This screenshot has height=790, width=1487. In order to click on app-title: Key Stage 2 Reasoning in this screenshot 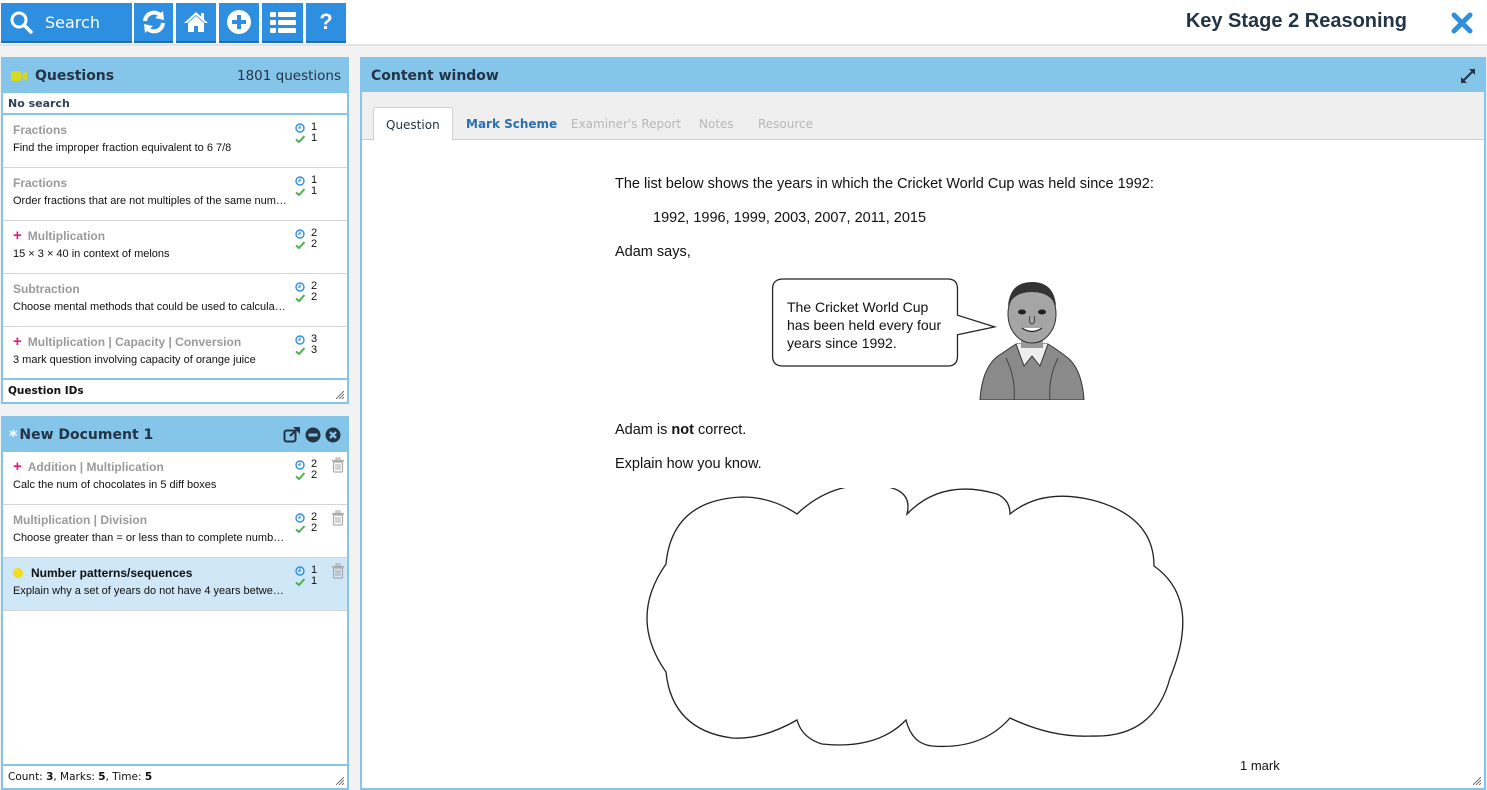, I will do `click(1296, 21)`.